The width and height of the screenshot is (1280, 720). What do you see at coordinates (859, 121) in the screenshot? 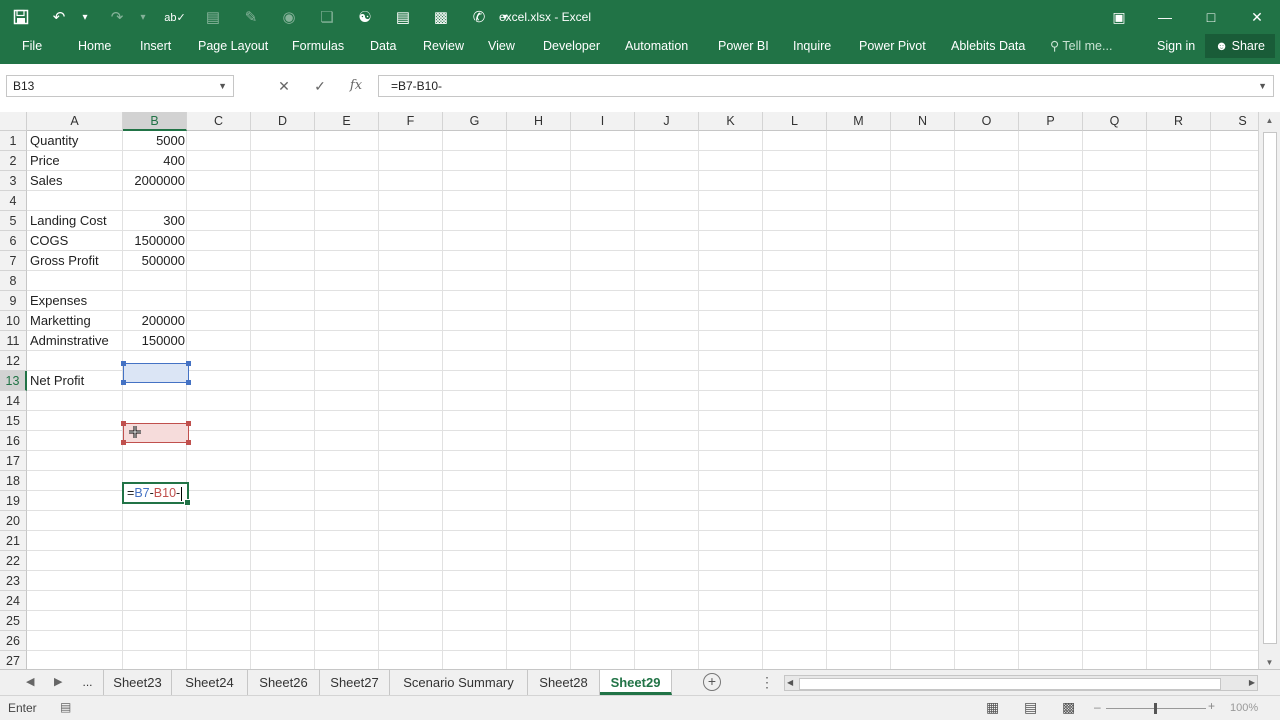
I see `column-header-m: M` at bounding box center [859, 121].